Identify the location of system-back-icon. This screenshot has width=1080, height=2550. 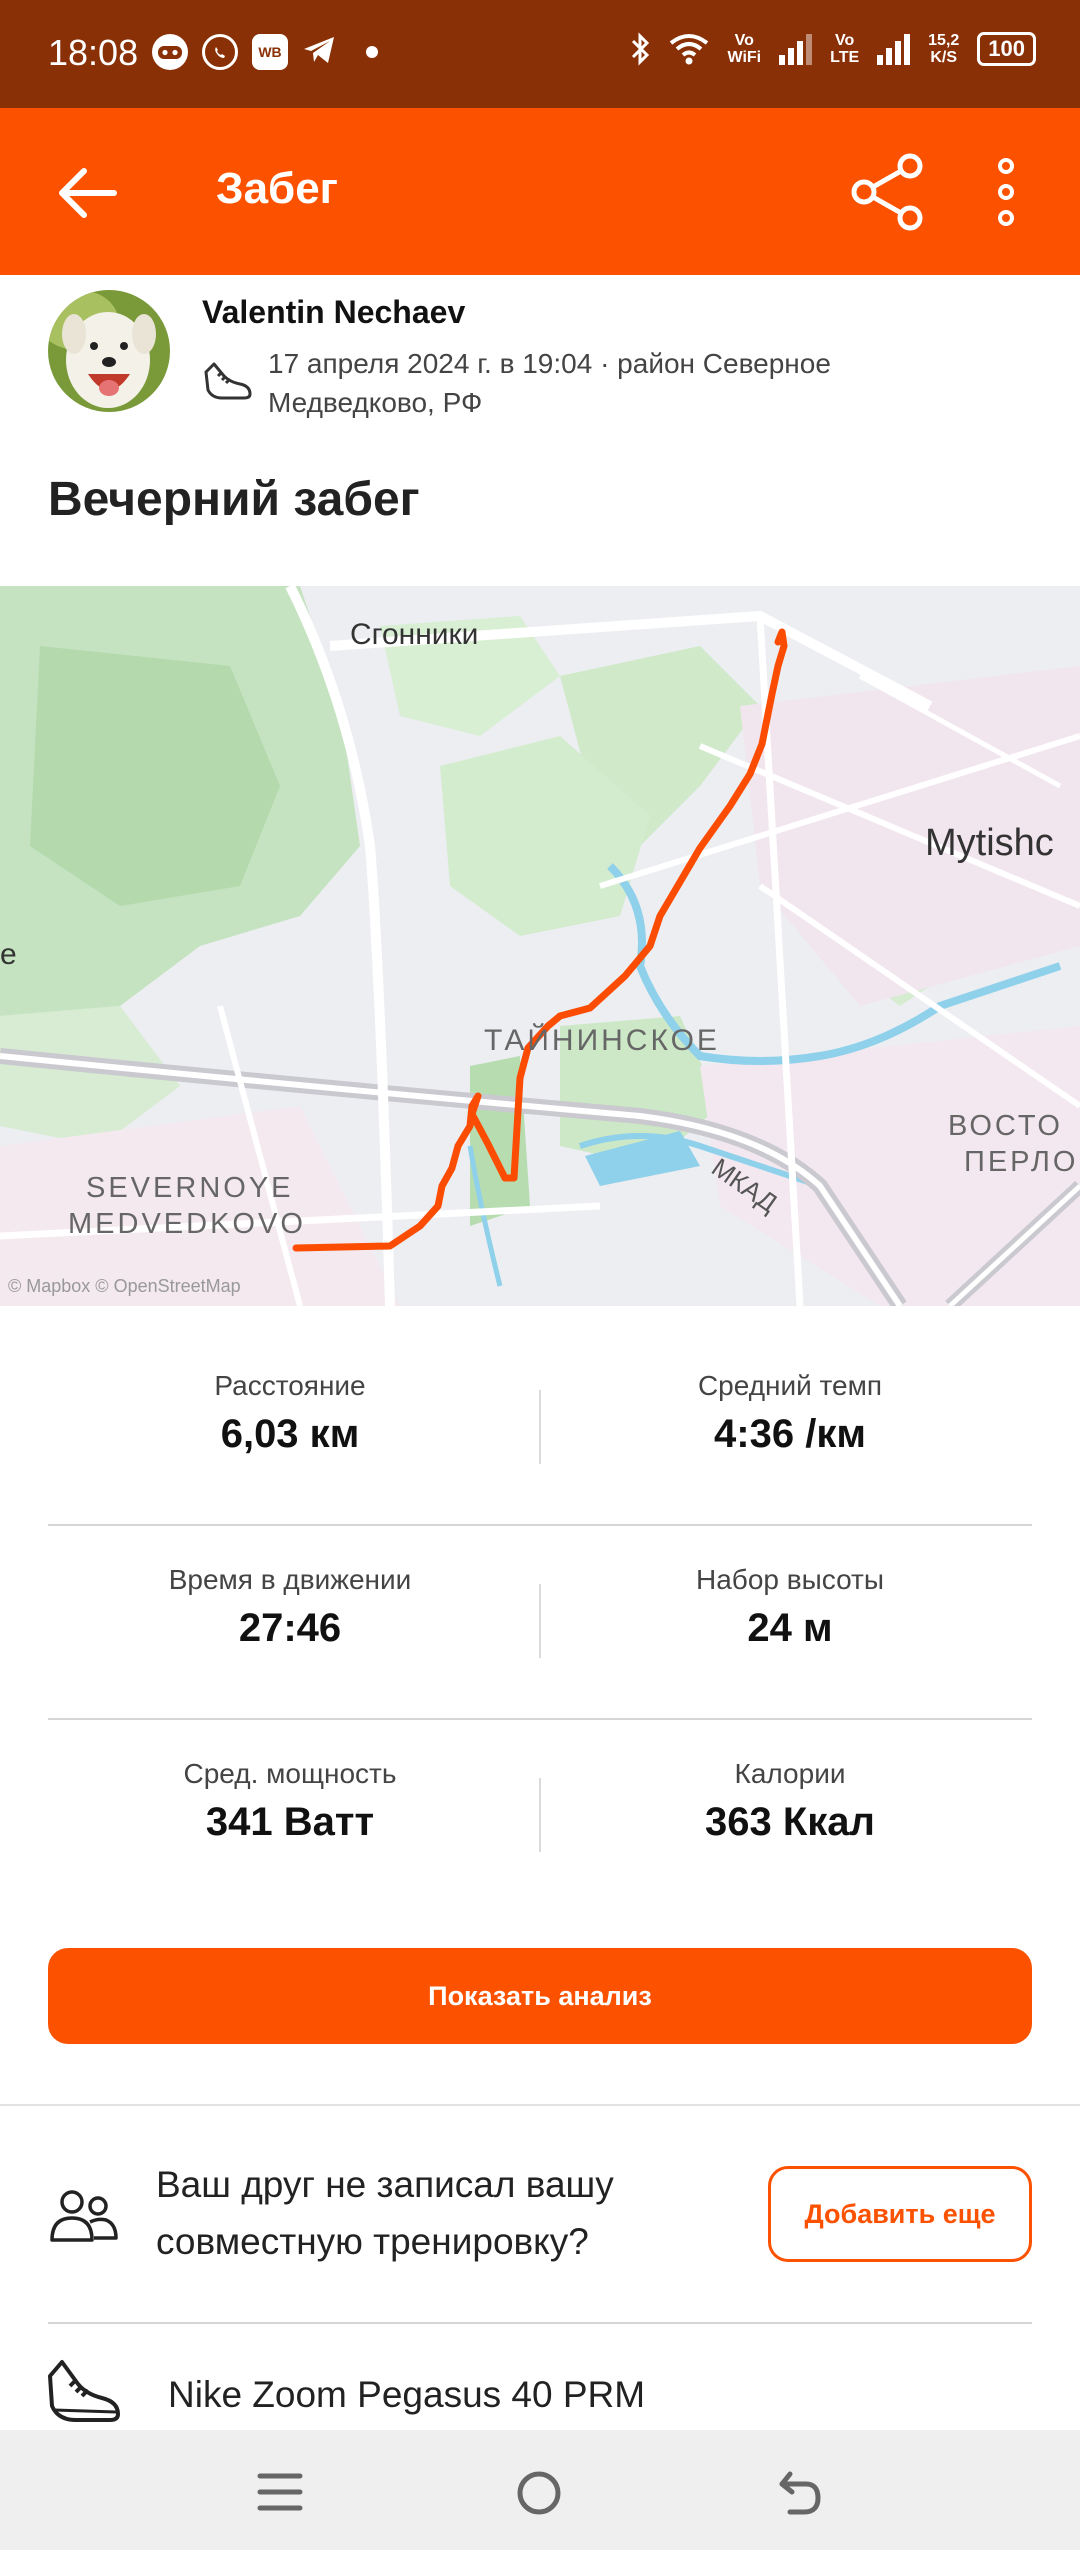
(800, 2492).